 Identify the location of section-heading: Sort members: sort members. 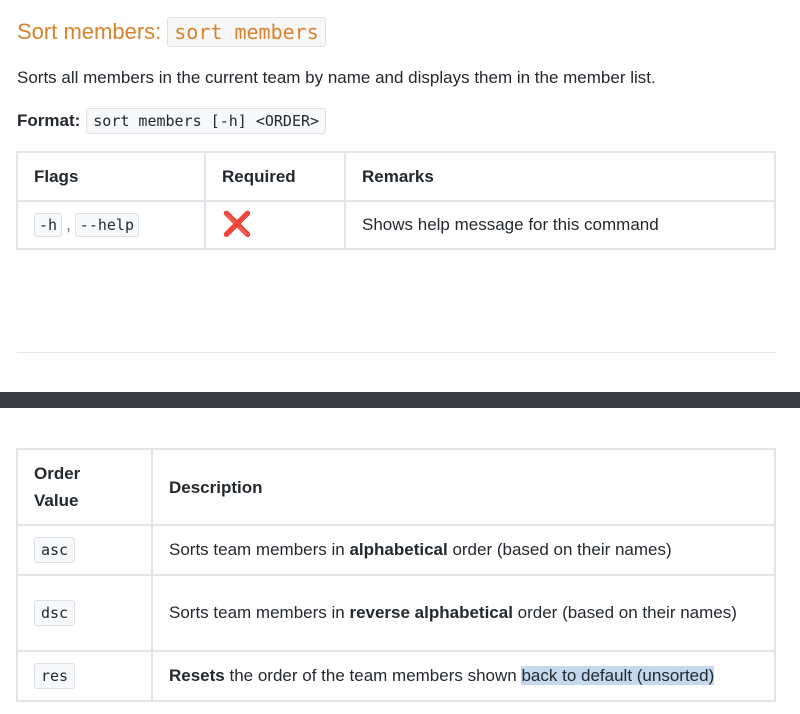
(171, 32).